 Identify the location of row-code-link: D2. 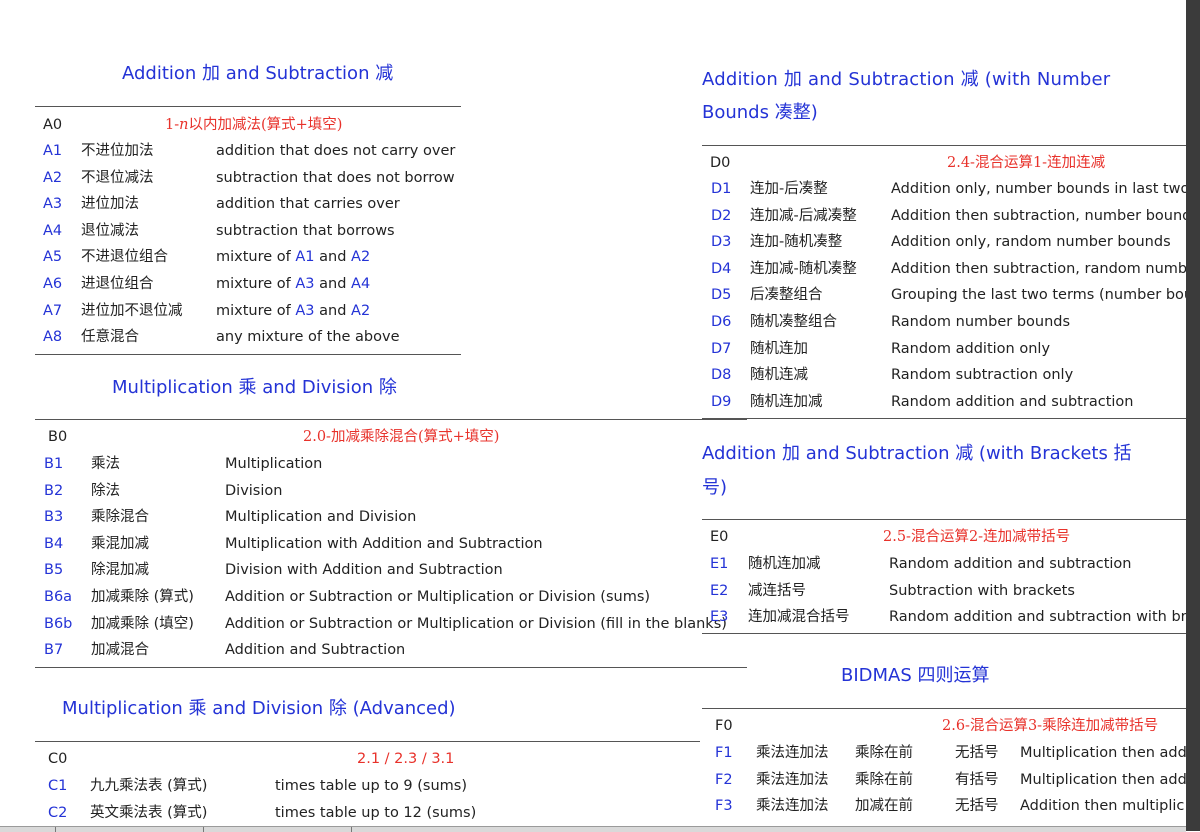
(721, 216).